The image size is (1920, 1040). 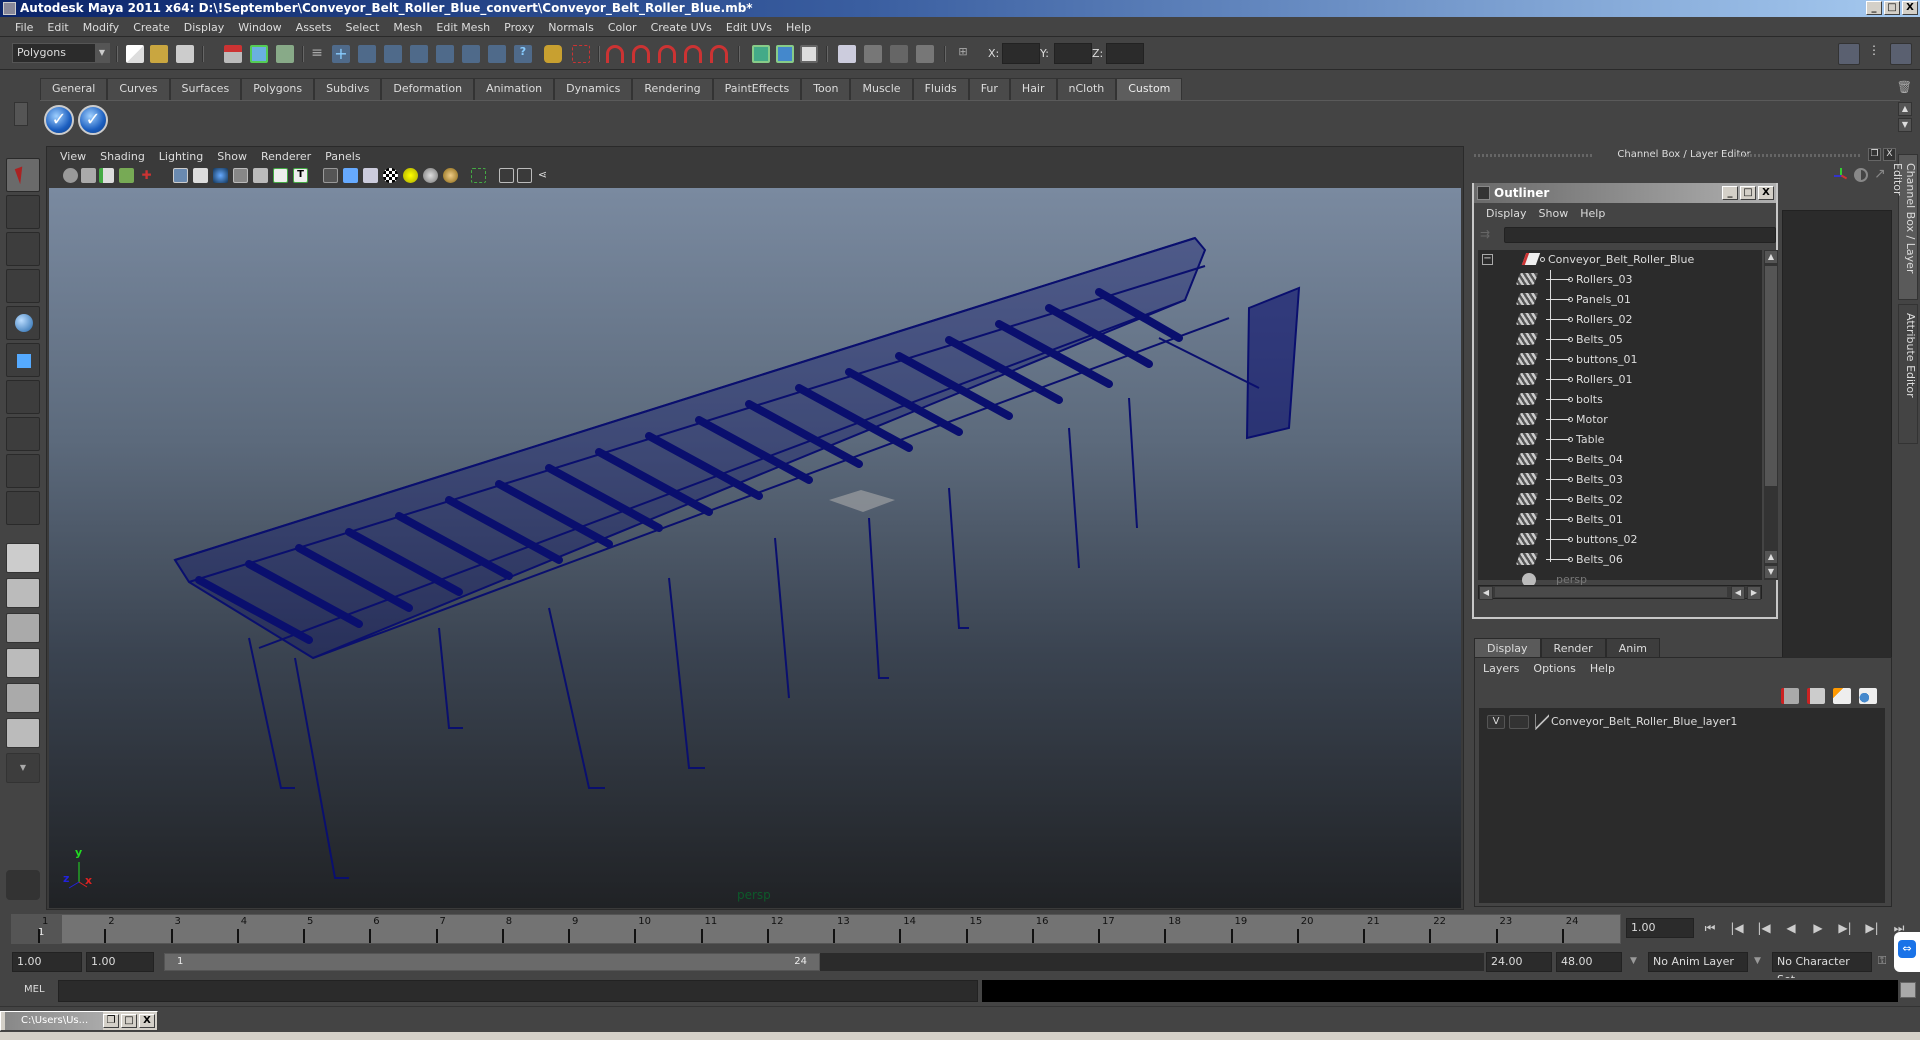 I want to click on menu-edit-mesh: Edit Mesh, so click(x=463, y=27).